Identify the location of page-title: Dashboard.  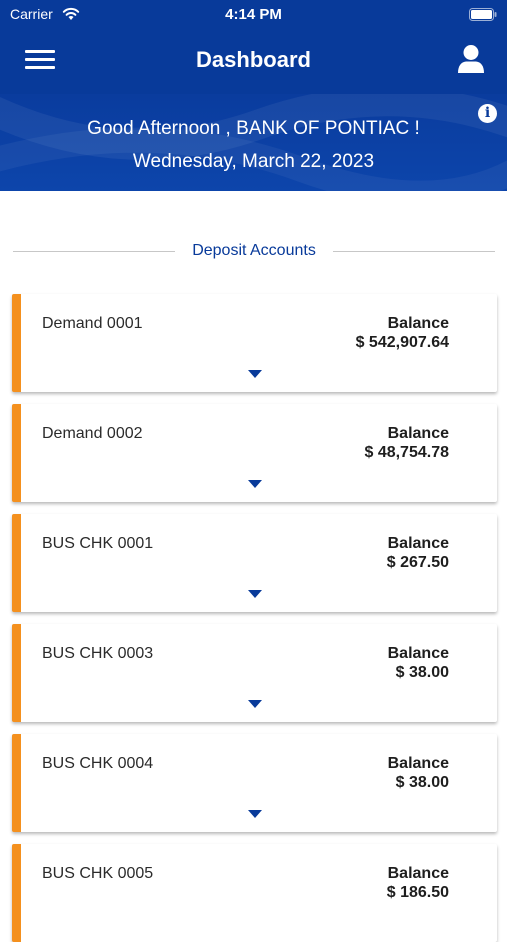
(253, 59).